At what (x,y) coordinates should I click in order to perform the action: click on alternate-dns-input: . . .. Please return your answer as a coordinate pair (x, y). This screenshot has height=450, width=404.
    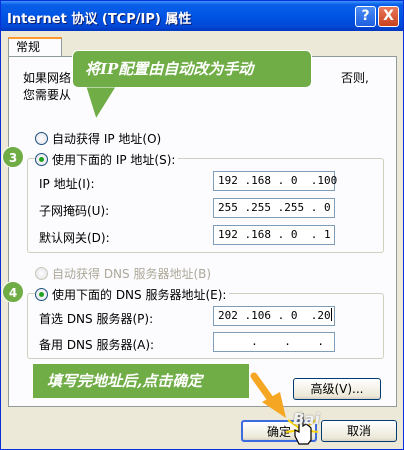
    Looking at the image, I should click on (274, 342).